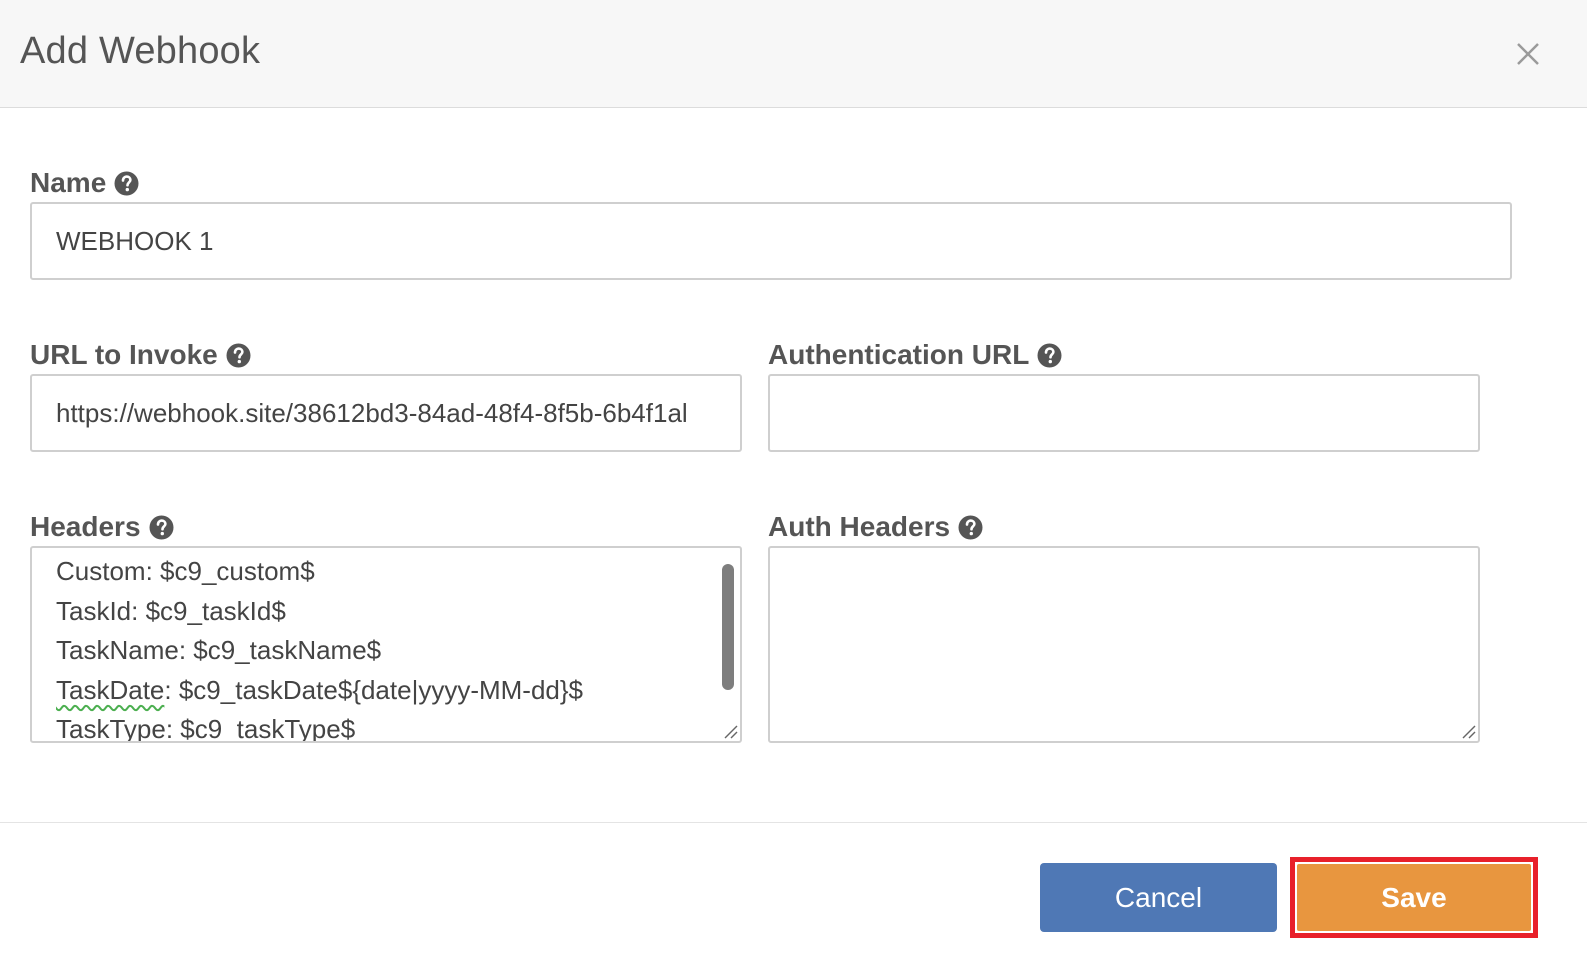 Image resolution: width=1587 pixels, height=967 pixels. Describe the element at coordinates (728, 627) in the screenshot. I see `scrollbar-thumb` at that location.